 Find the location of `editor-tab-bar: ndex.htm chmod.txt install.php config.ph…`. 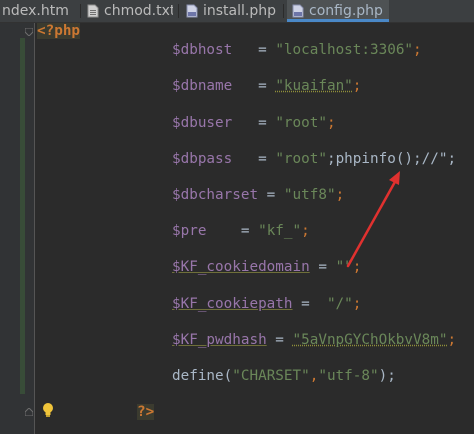

editor-tab-bar: ndex.htm chmod.txt install.php config.ph… is located at coordinates (237, 11).